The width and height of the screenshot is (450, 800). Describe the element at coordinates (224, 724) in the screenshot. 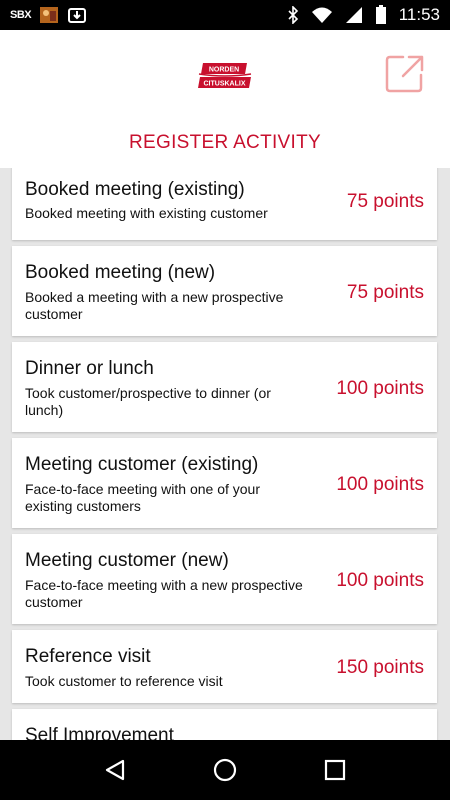

I see `activity-item: Self Improvement` at that location.